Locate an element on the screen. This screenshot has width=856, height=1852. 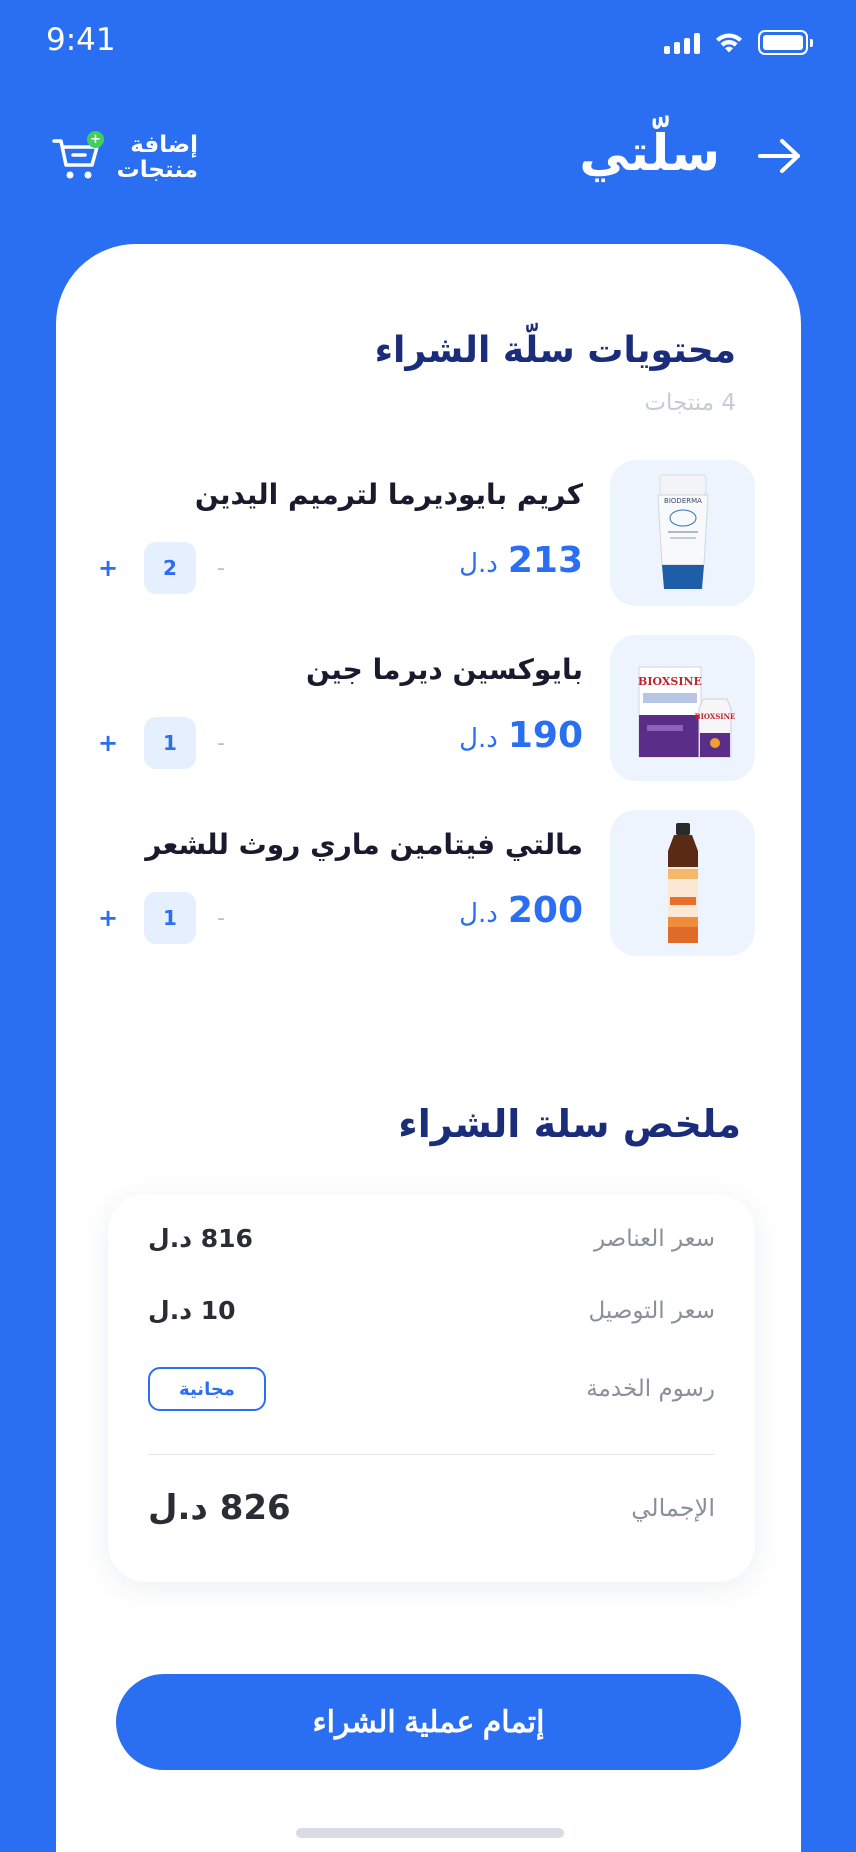
add-products-button: + إضافة منتجات is located at coordinates (125, 157).